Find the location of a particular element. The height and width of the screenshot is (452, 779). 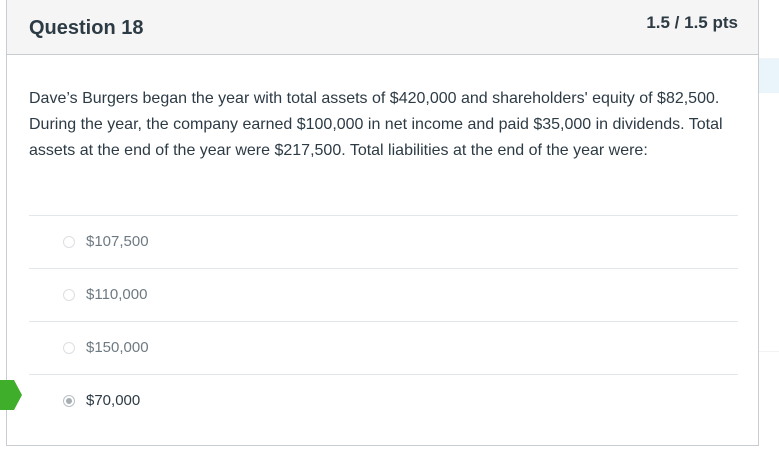

correct-answer-arrow-icon is located at coordinates (11, 395).